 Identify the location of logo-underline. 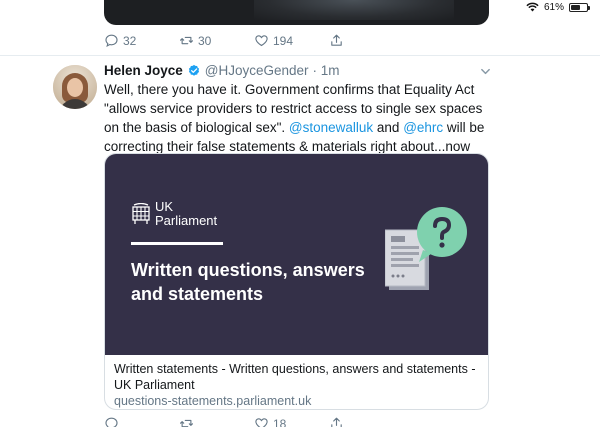
(177, 243).